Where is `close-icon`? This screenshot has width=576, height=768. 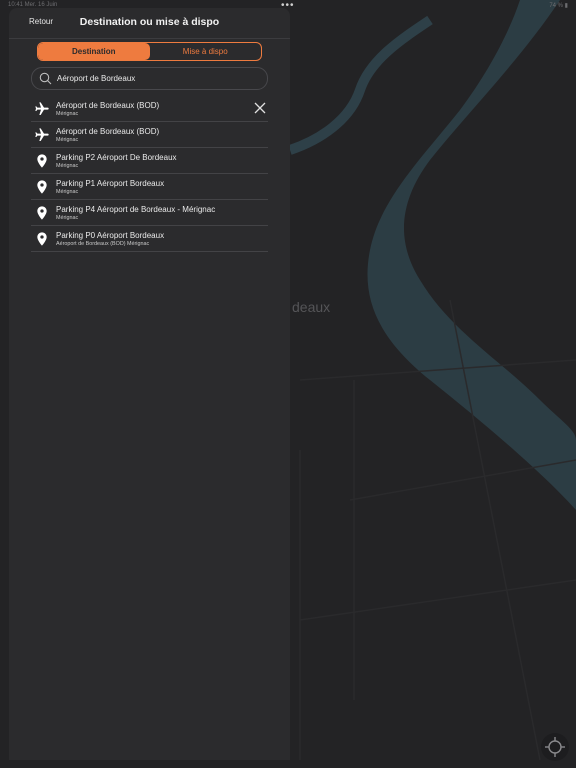 close-icon is located at coordinates (260, 108).